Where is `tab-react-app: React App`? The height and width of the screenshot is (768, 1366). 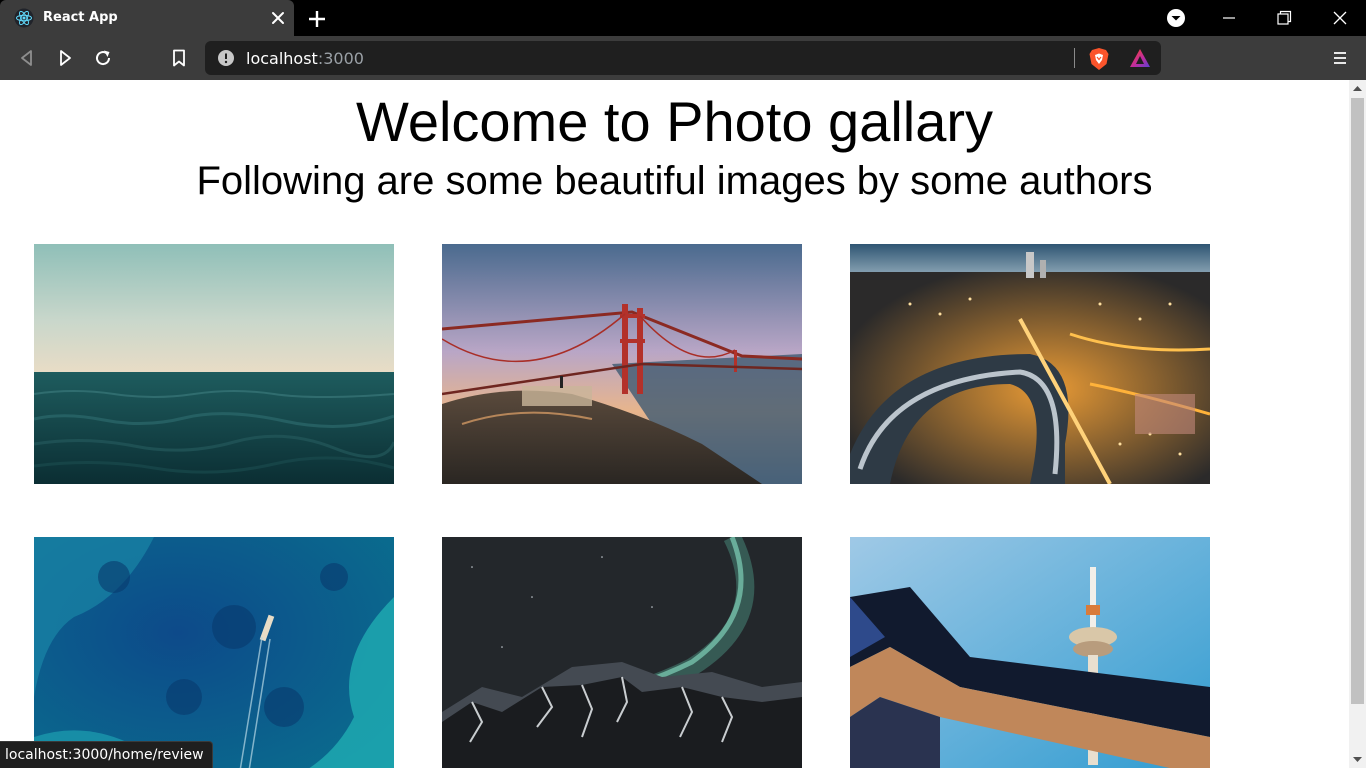
tab-react-app: React App is located at coordinates (147, 18).